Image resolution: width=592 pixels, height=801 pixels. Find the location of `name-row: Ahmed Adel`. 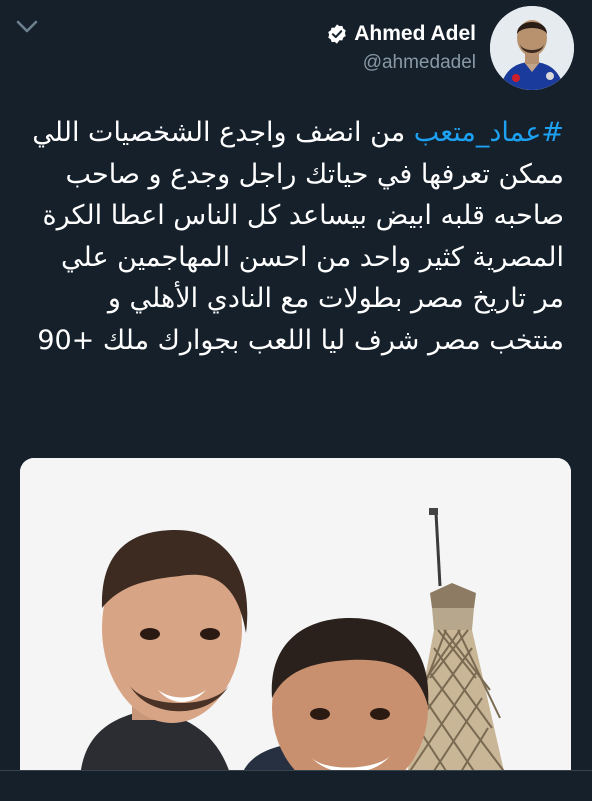

name-row: Ahmed Adel is located at coordinates (401, 34).